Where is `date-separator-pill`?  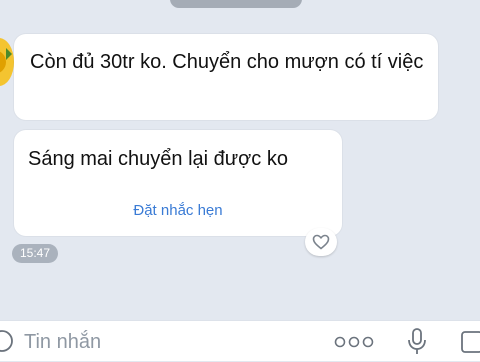
date-separator-pill is located at coordinates (236, 4).